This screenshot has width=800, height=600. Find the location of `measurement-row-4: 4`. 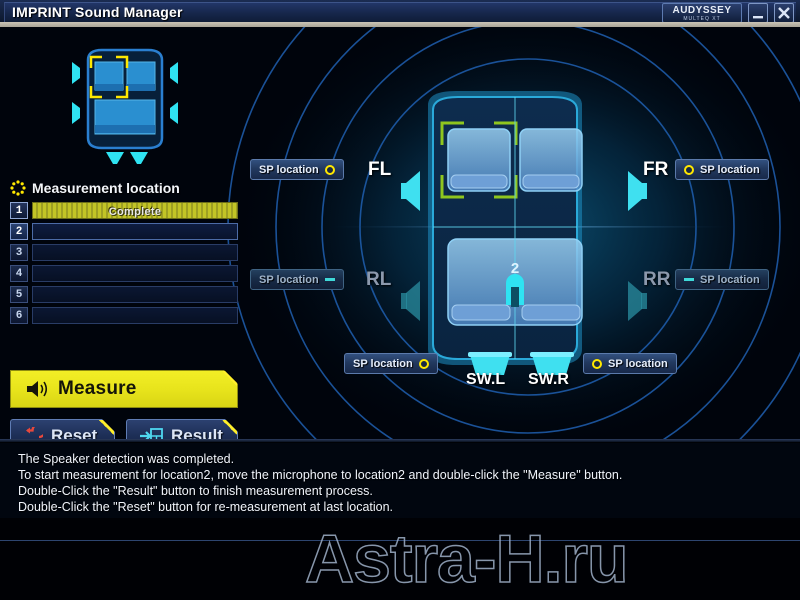

measurement-row-4: 4 is located at coordinates (124, 273).